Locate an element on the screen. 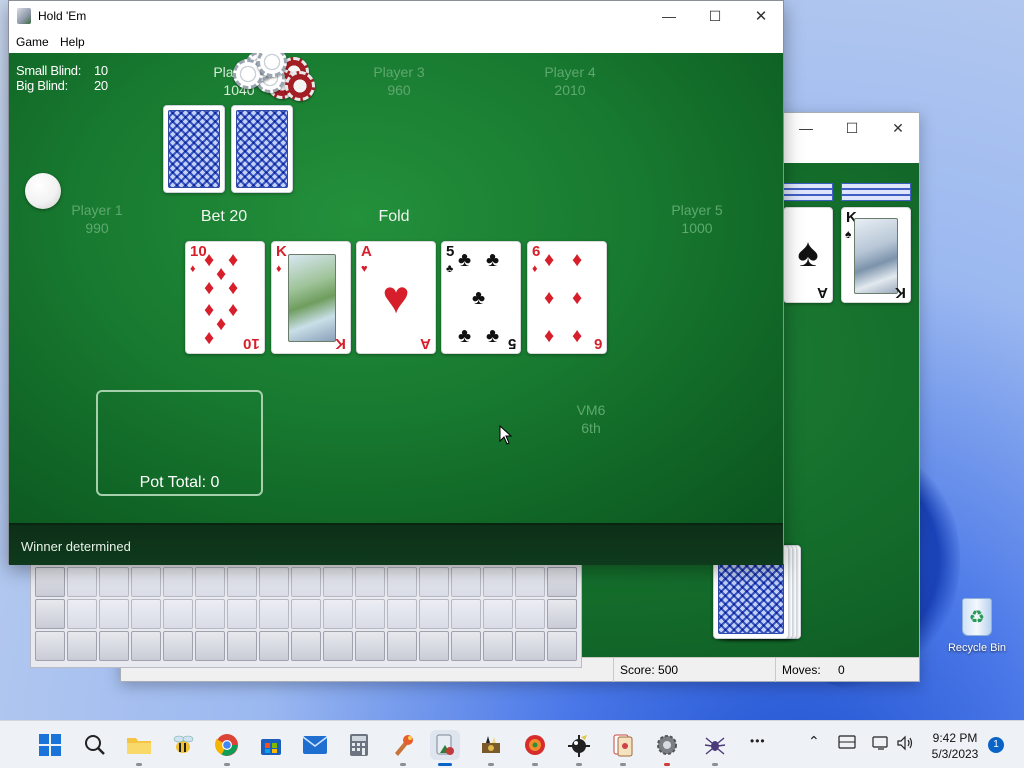 This screenshot has width=1024, height=768. tableau-stack: K ♠ K is located at coordinates (877, 243).